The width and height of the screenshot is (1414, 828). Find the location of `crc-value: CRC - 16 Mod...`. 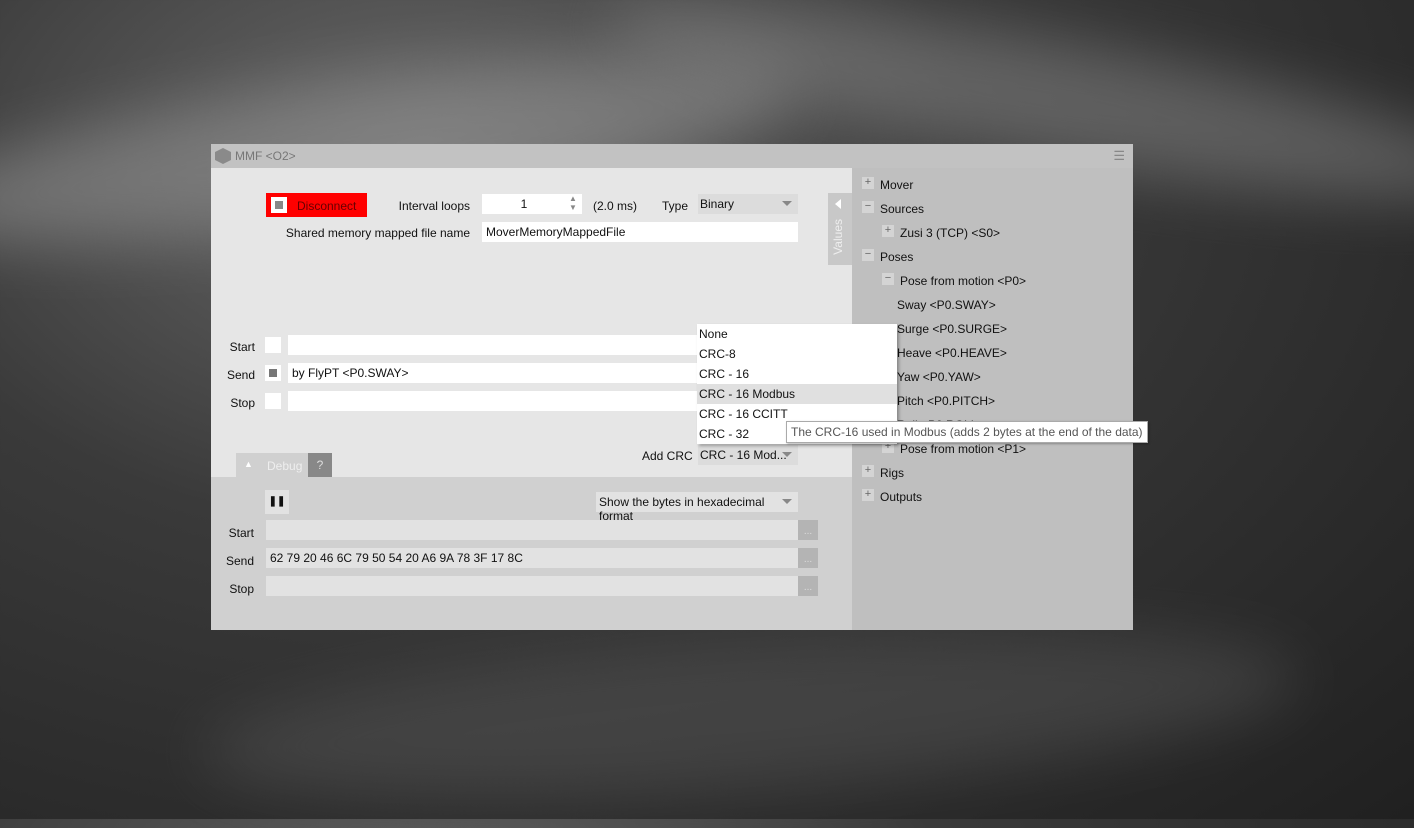

crc-value: CRC - 16 Mod... is located at coordinates (743, 455).